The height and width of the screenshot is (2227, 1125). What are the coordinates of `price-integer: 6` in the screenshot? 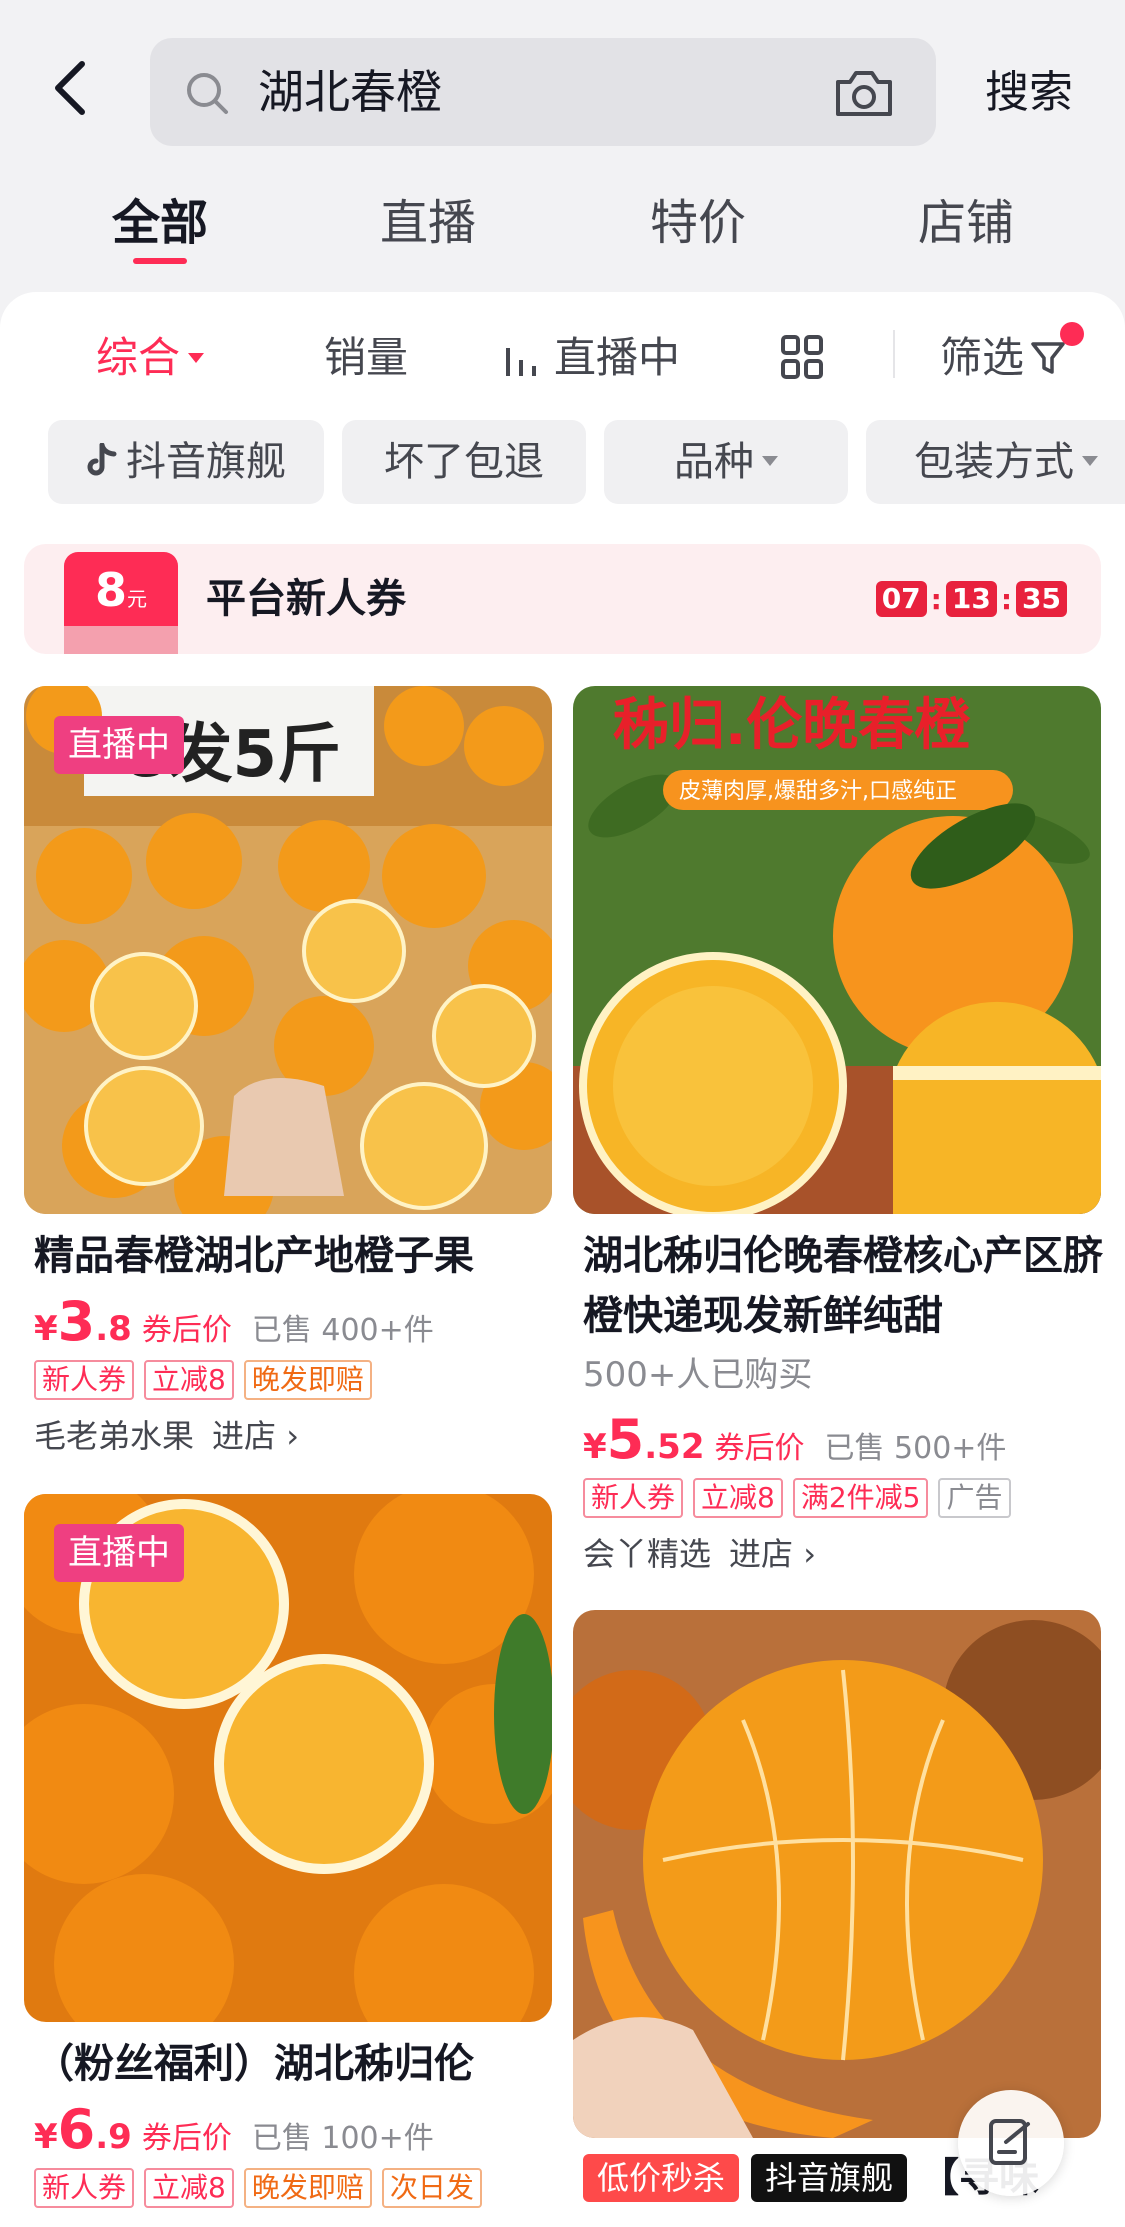 It's located at (76, 2129).